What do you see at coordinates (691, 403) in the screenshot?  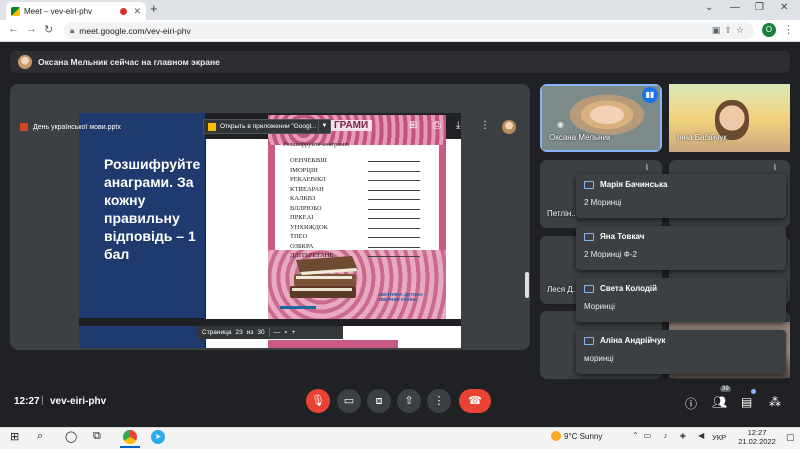 I see `info-icon: ⓘ` at bounding box center [691, 403].